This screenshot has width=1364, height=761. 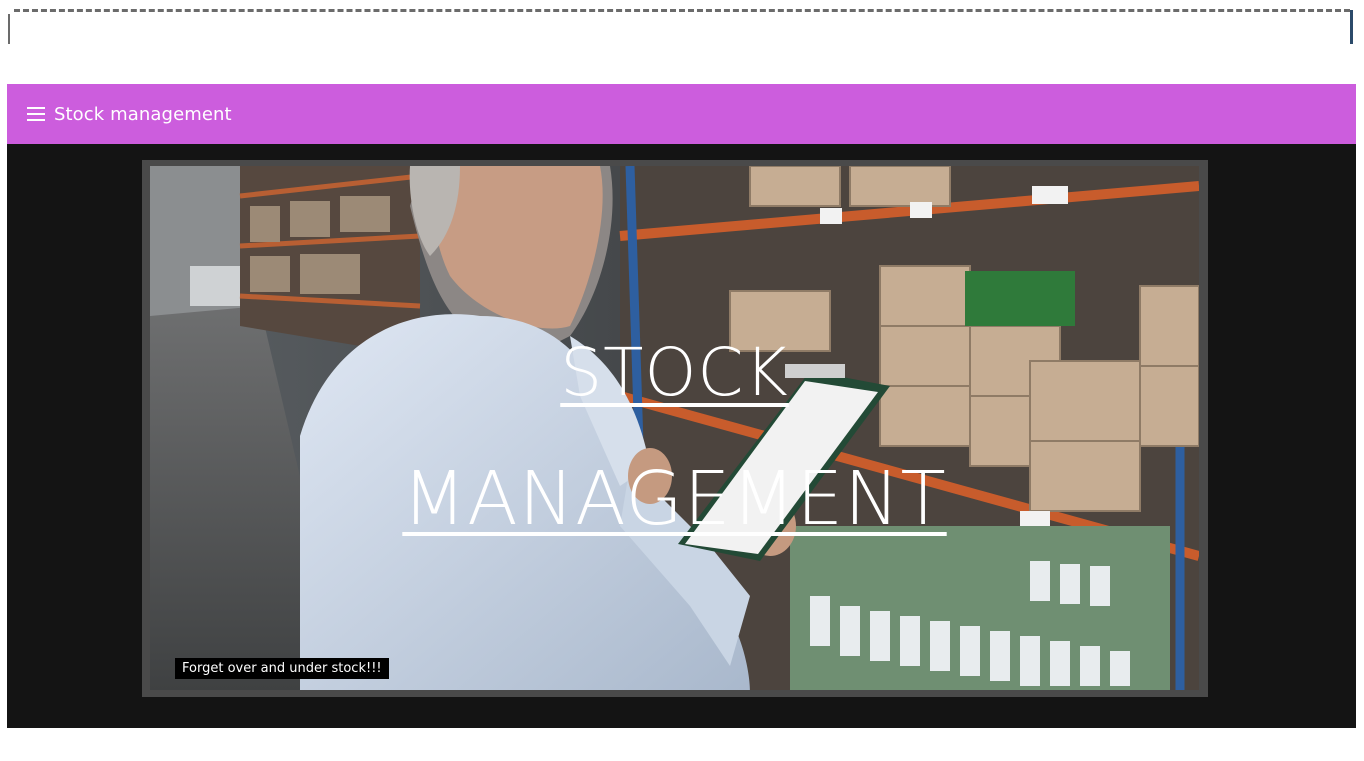 What do you see at coordinates (1351, 27) in the screenshot?
I see `right-edge-marker` at bounding box center [1351, 27].